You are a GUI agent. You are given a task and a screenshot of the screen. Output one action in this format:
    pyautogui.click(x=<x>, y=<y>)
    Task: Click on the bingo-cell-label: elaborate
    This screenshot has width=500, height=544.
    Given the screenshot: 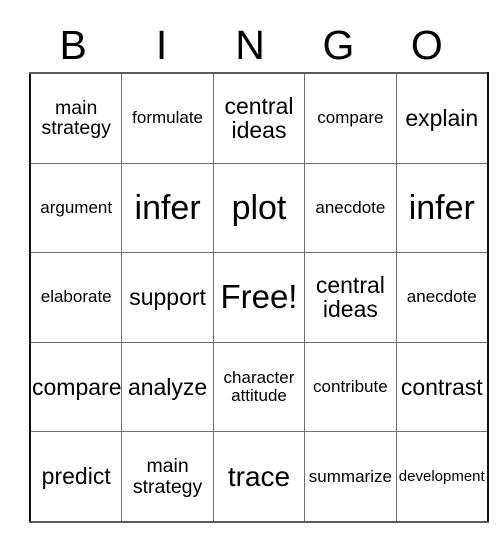 What is the action you would take?
    pyautogui.click(x=76, y=297)
    